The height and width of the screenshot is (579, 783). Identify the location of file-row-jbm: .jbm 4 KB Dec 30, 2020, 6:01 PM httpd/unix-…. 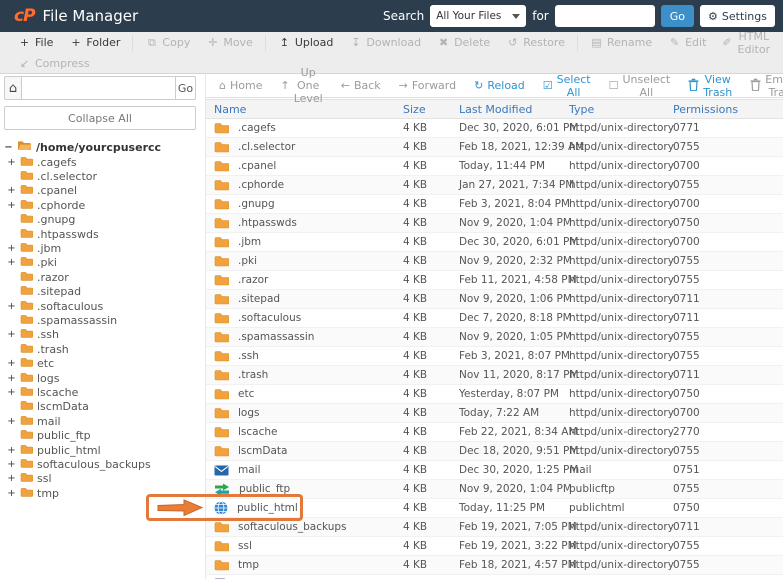
(494, 242).